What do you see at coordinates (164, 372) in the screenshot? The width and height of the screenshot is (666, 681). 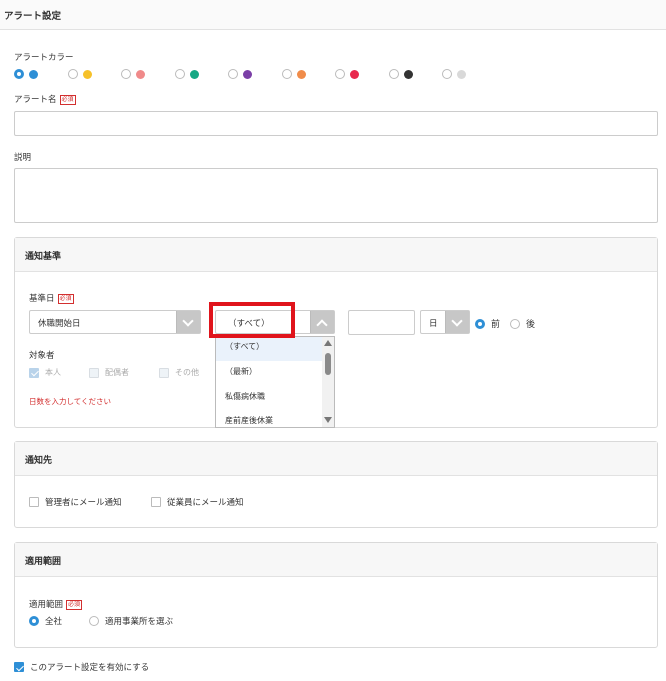 I see `checkbox-other` at bounding box center [164, 372].